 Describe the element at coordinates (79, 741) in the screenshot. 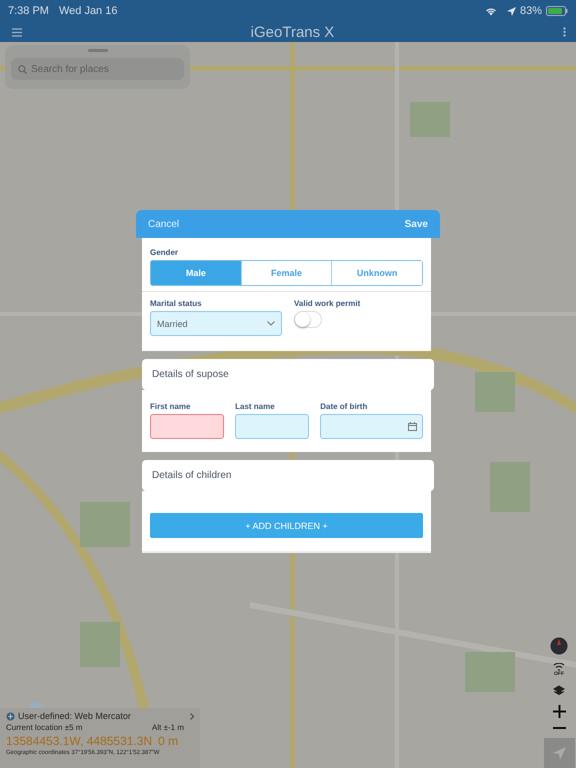

I see `coordinates: 13584453.1W, 4485531.3N` at that location.